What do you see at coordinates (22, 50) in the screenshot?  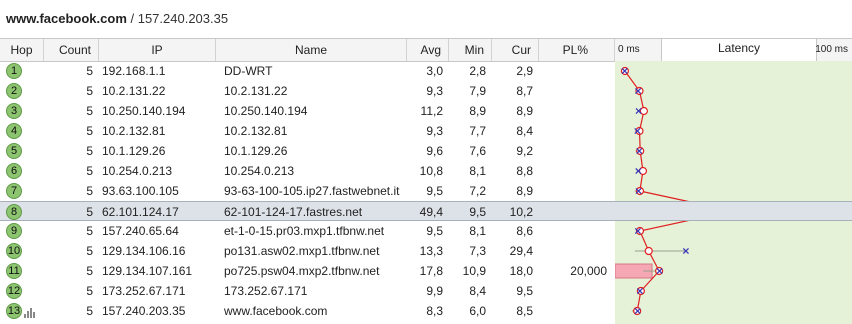 I see `col-hop: Hop` at bounding box center [22, 50].